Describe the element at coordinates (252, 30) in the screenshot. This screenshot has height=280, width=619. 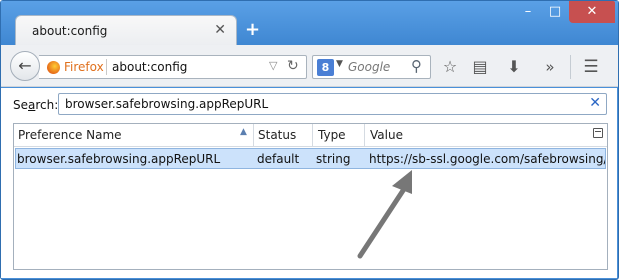
I see `new-tab-button: +` at that location.